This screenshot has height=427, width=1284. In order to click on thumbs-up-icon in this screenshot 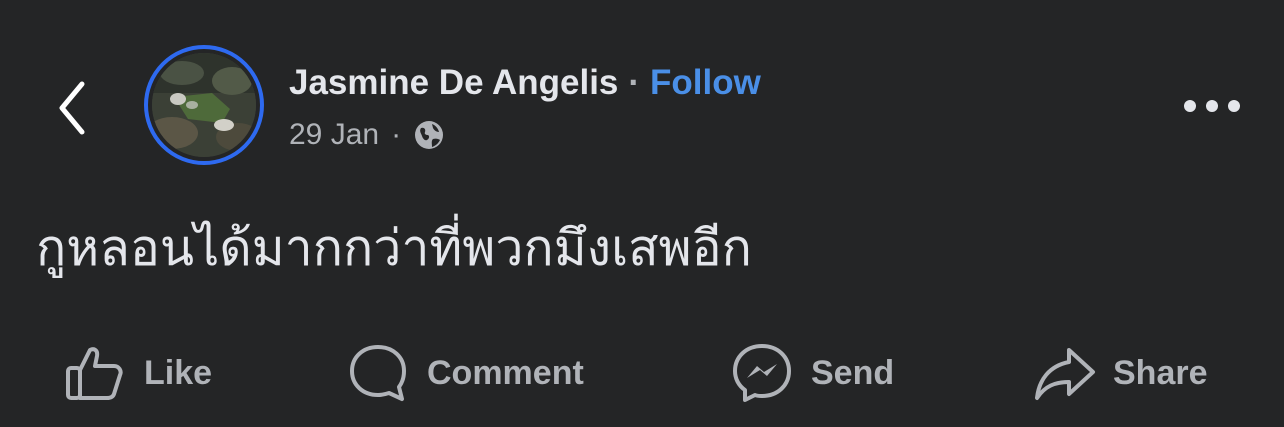, I will do `click(95, 373)`.